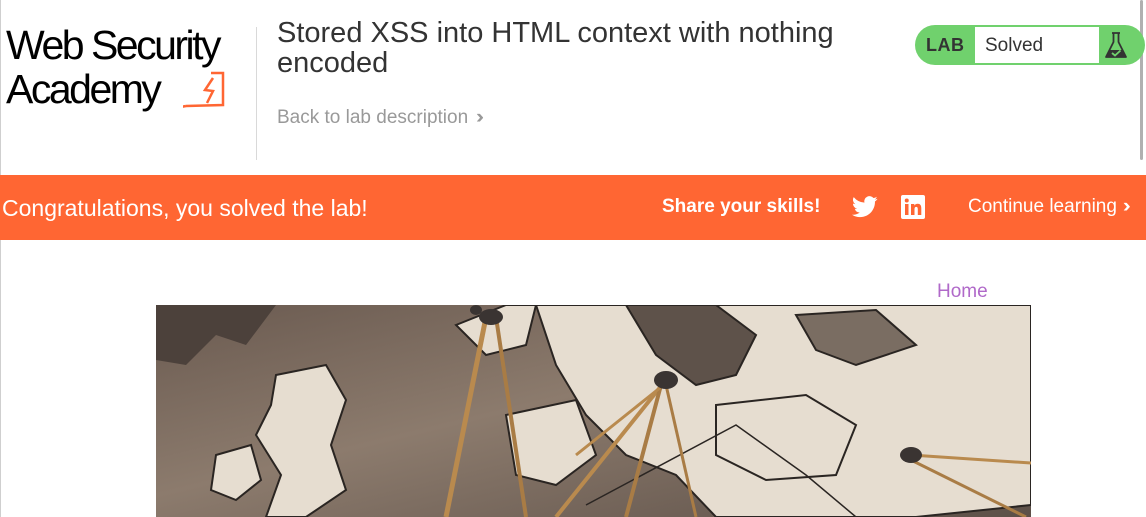  What do you see at coordinates (913, 207) in the screenshot?
I see `linkedin-icon` at bounding box center [913, 207].